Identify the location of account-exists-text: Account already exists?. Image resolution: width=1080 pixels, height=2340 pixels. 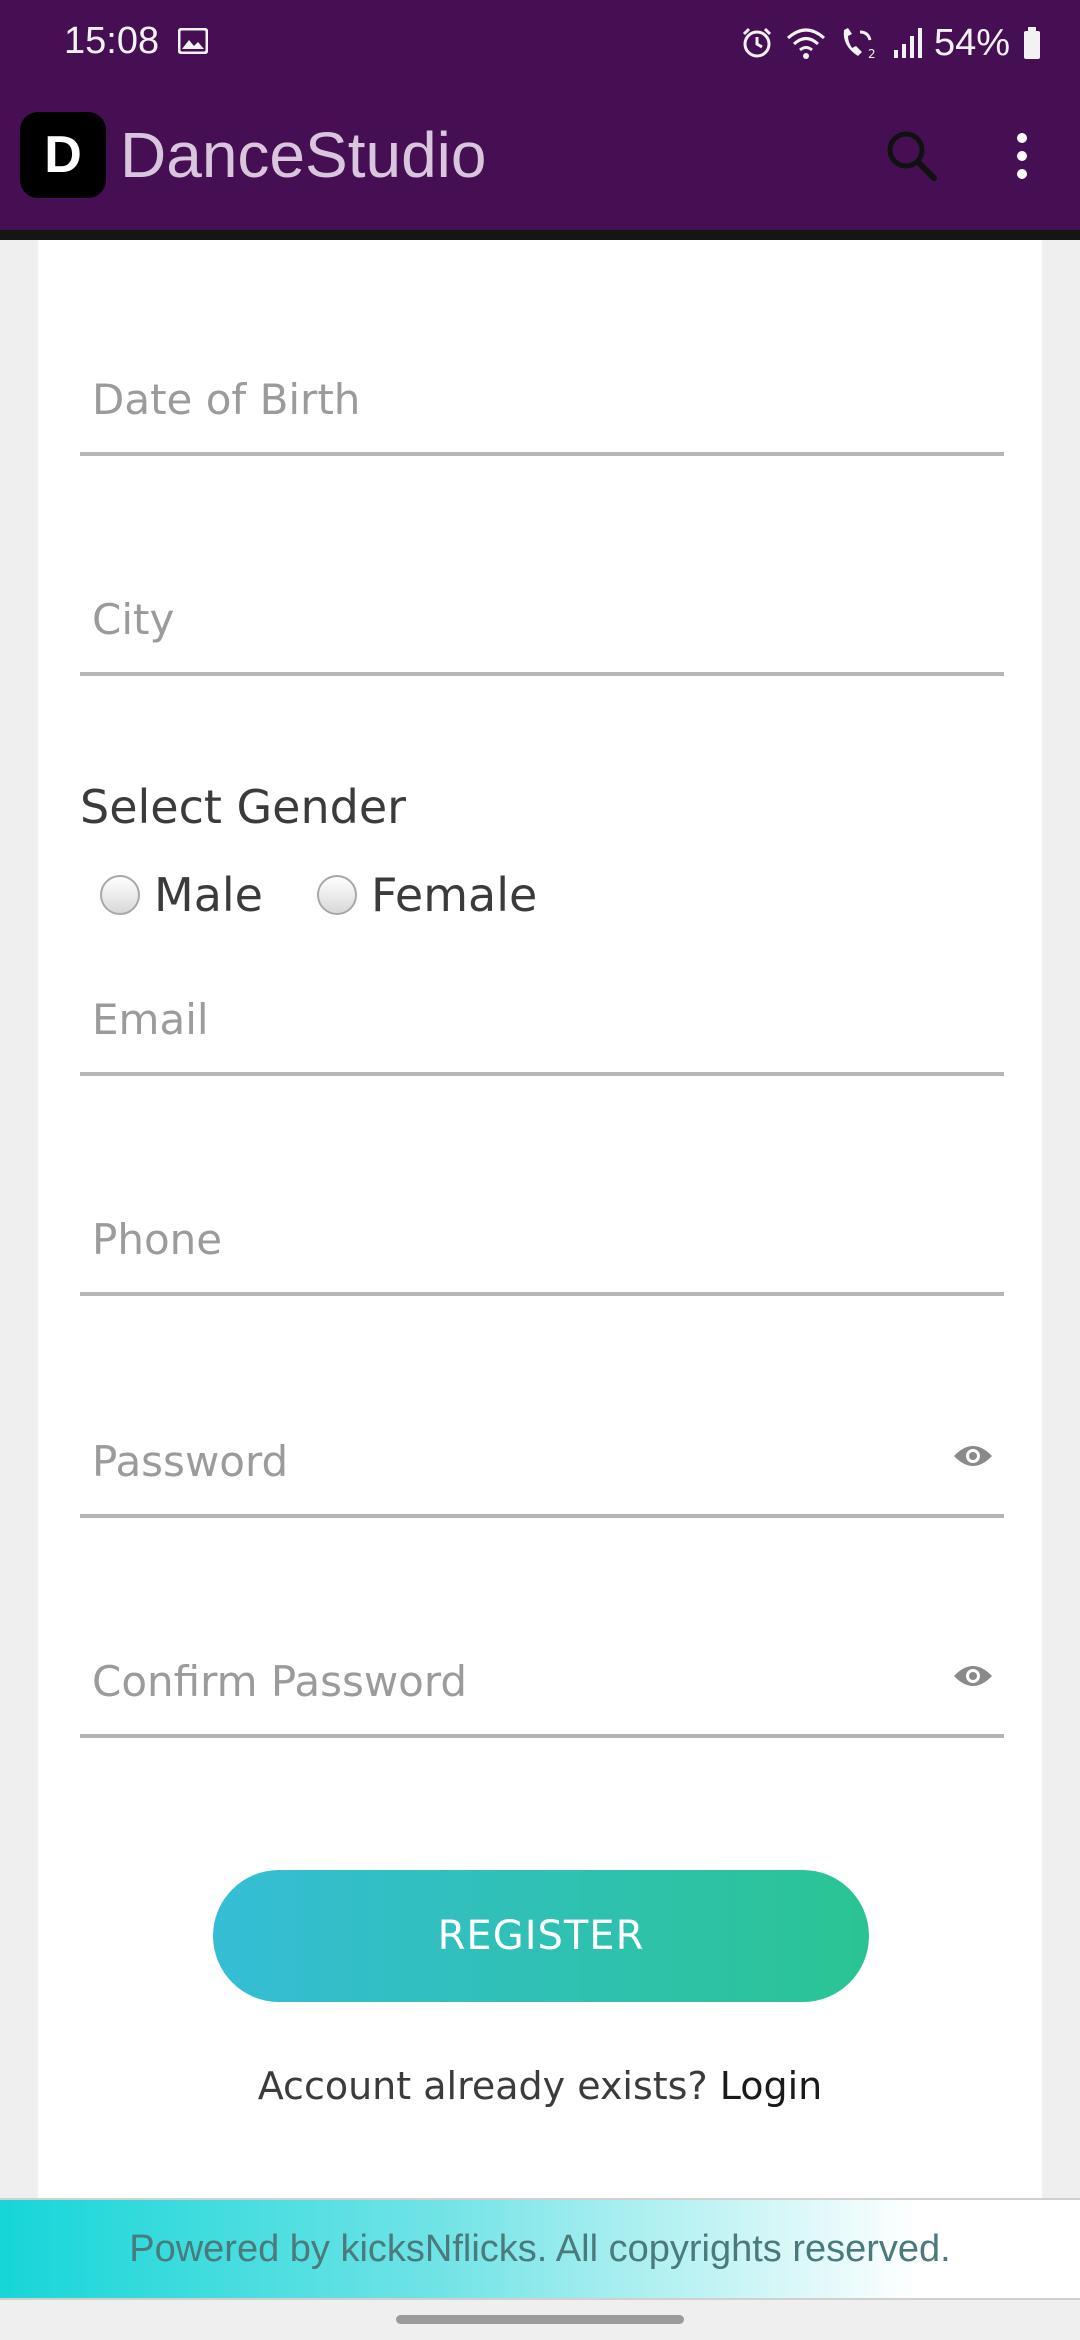
(482, 2086).